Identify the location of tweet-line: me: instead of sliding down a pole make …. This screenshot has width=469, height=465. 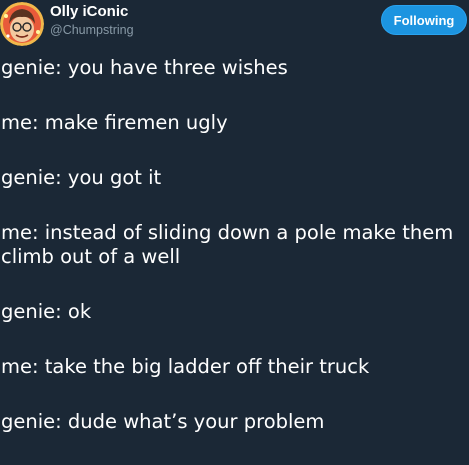
(227, 244).